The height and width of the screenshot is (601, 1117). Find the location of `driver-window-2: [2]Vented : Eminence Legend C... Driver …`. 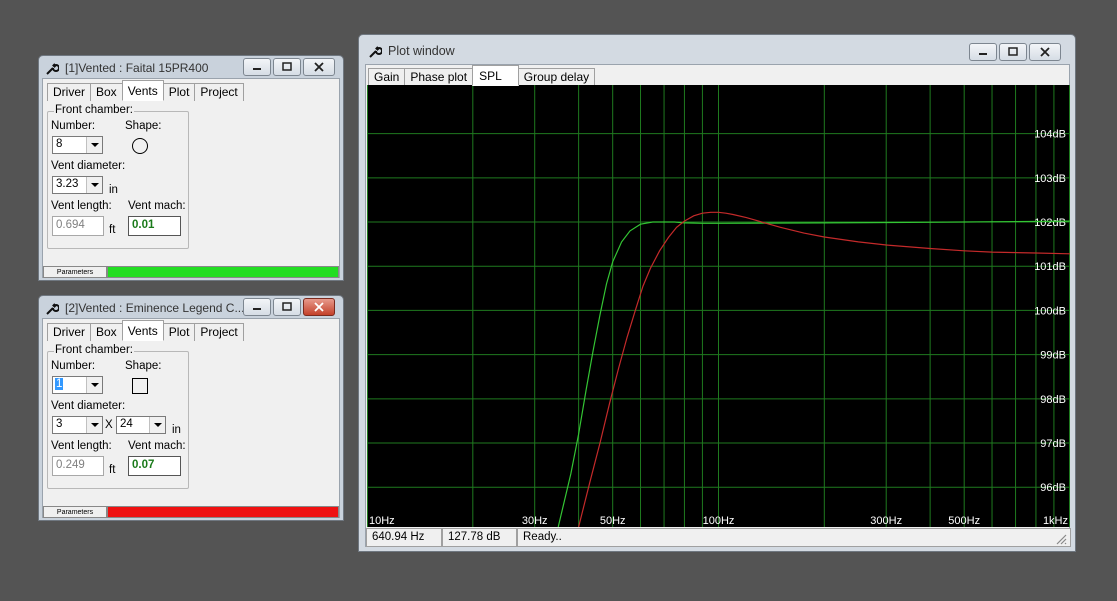

driver-window-2: [2]Vented : Eminence Legend C... Driver … is located at coordinates (191, 408).